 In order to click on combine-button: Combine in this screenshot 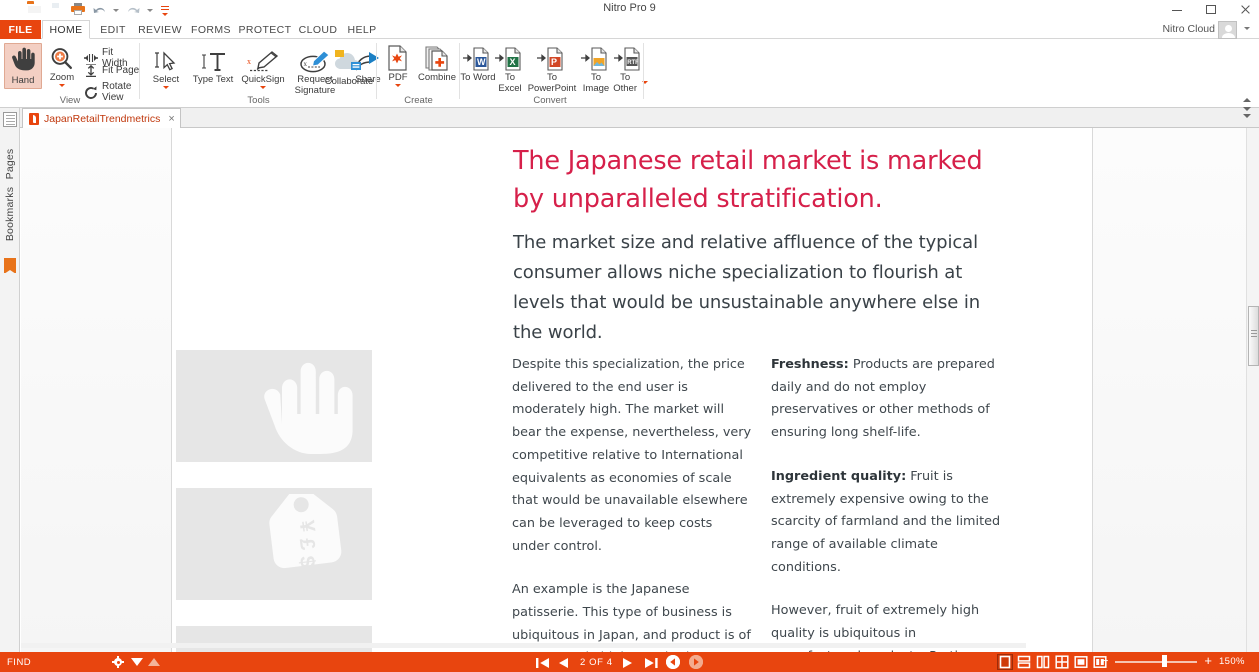, I will do `click(437, 64)`.